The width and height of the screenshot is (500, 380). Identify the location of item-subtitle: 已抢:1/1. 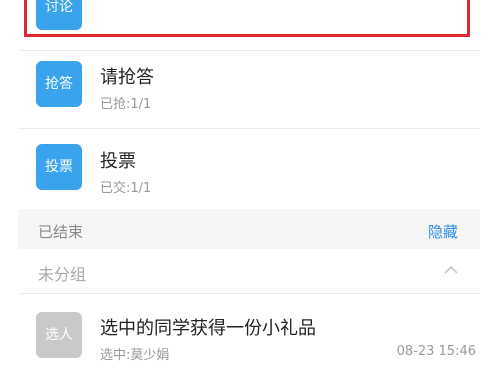
(126, 104).